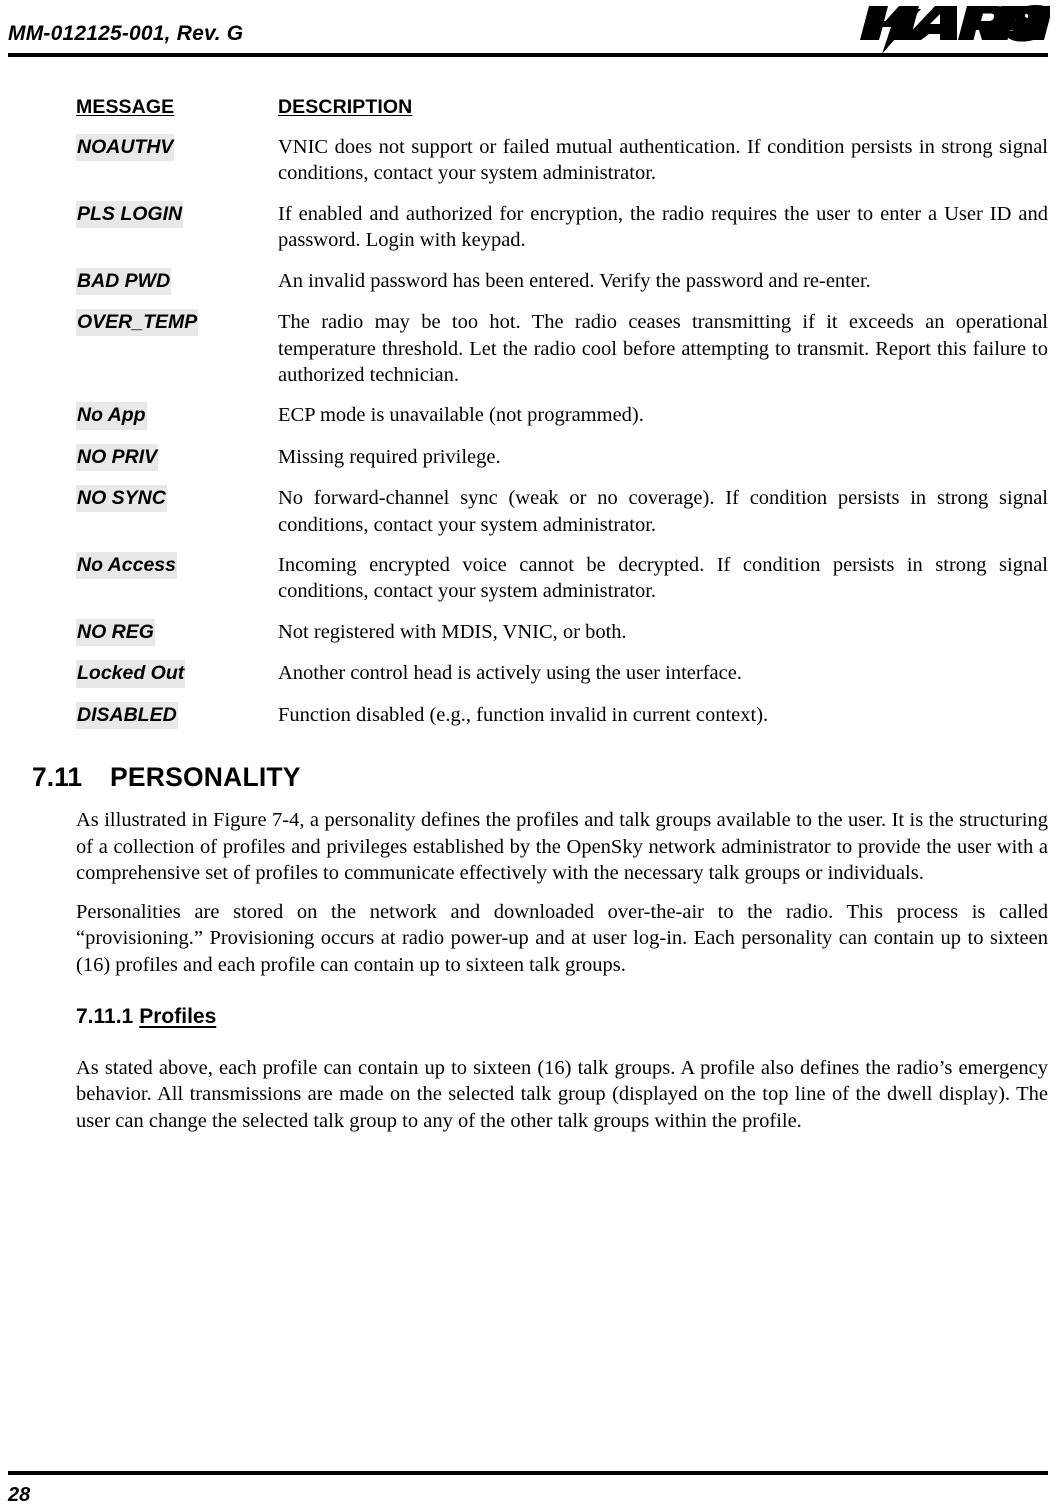 This screenshot has height=1511, width=1056. What do you see at coordinates (452, 631) in the screenshot?
I see `message-description: Not registered with MDIS, VNIC, or both.` at bounding box center [452, 631].